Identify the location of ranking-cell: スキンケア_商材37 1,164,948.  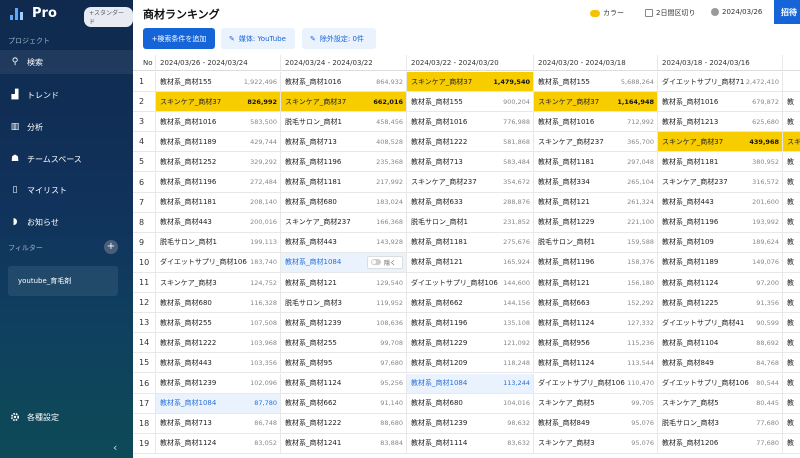
(596, 102).